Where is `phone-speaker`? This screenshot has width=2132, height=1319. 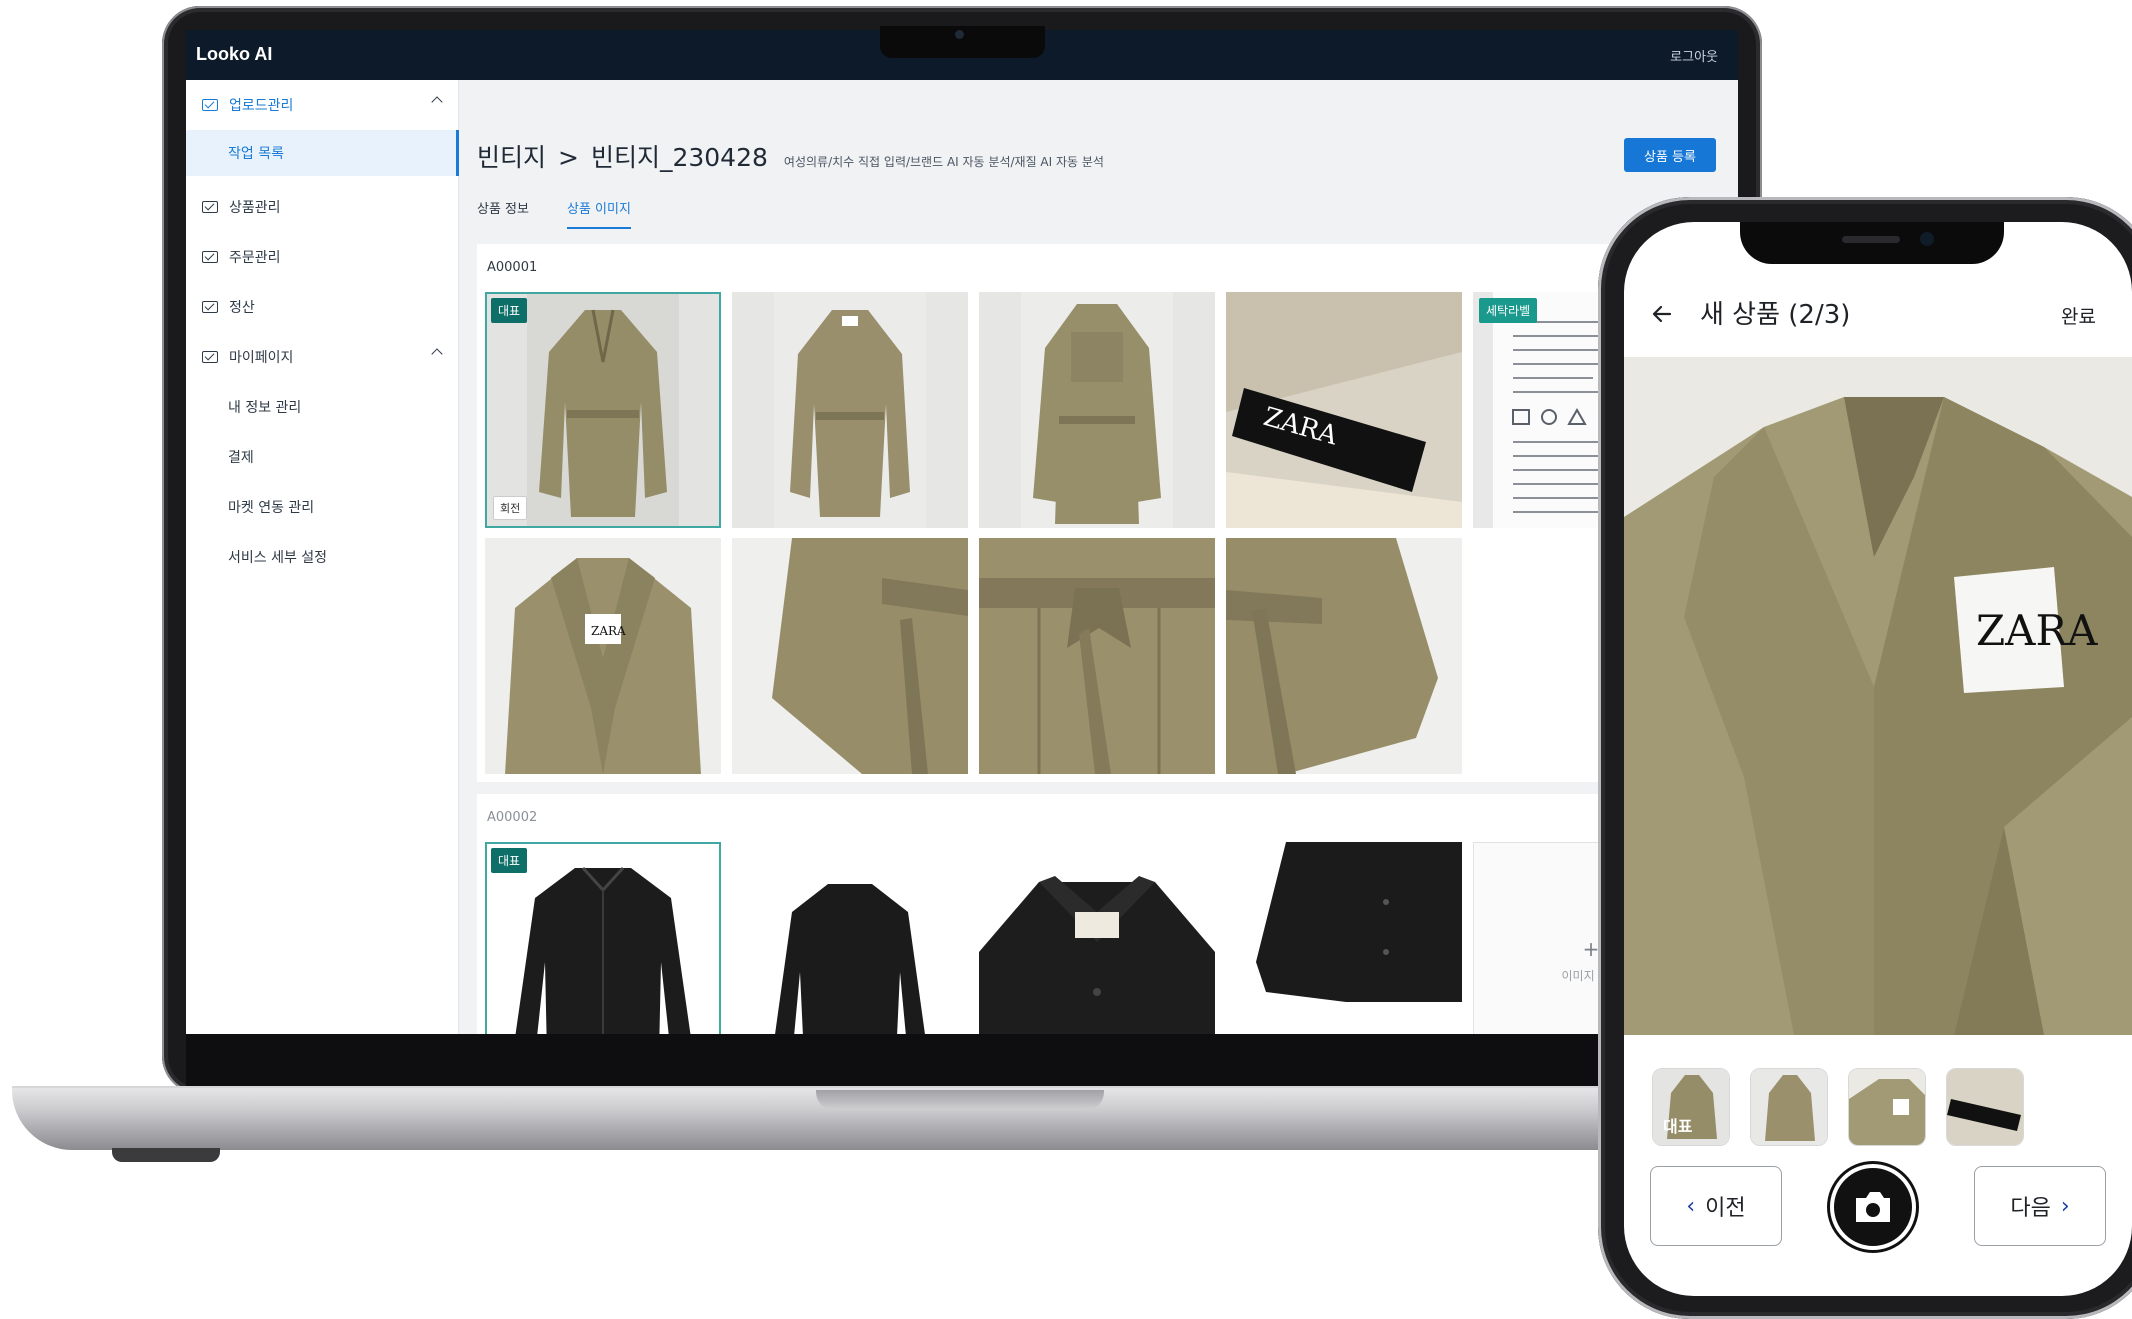 phone-speaker is located at coordinates (1871, 239).